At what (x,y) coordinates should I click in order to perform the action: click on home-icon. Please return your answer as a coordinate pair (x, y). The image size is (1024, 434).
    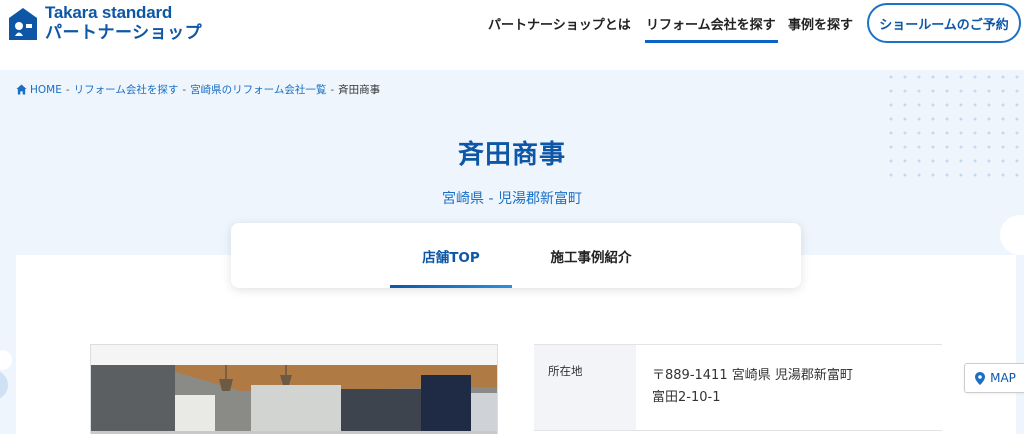
    Looking at the image, I should click on (21, 89).